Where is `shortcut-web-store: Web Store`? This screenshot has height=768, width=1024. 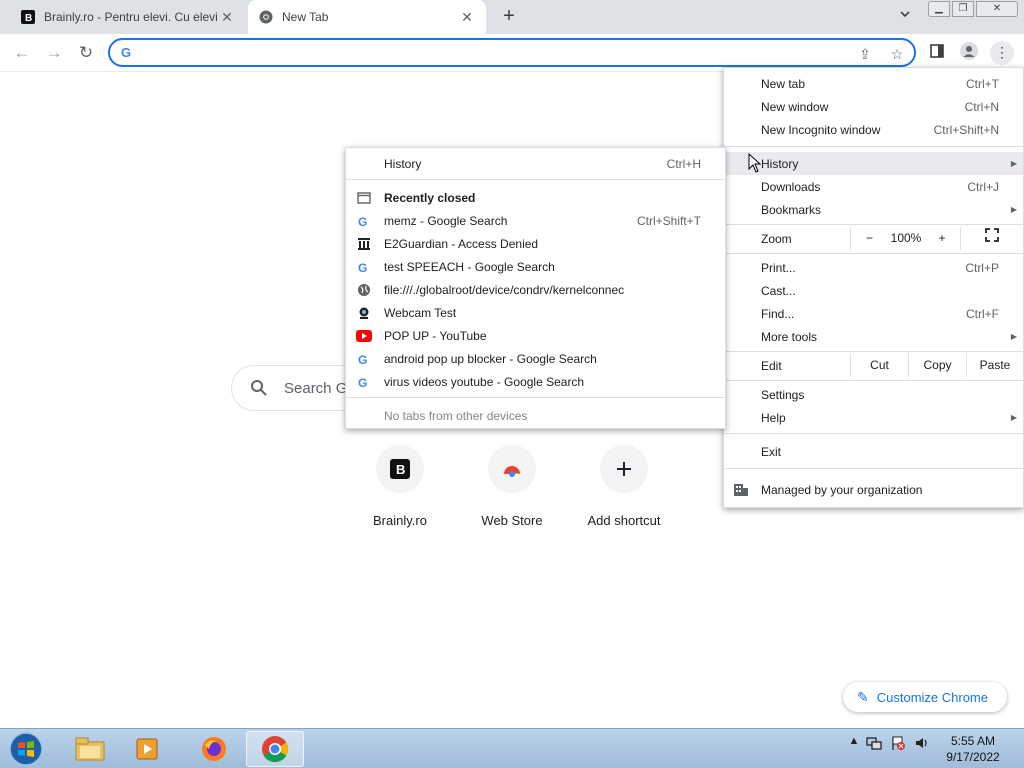
shortcut-web-store: Web Store is located at coordinates (512, 490).